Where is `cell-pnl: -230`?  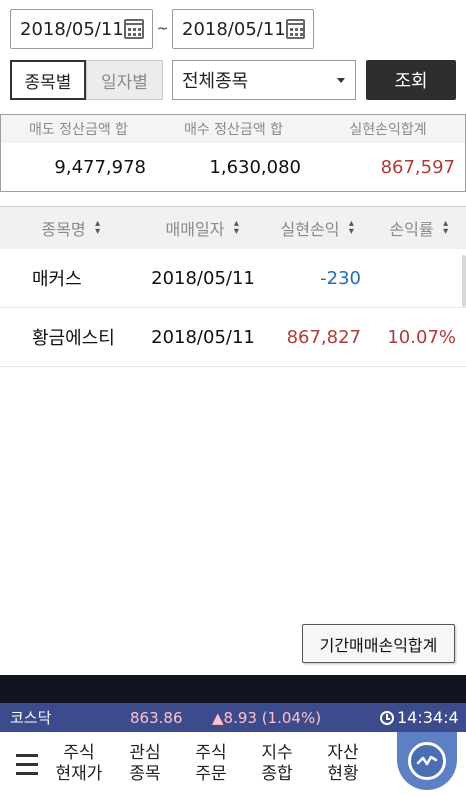
cell-pnl: -230 is located at coordinates (340, 278).